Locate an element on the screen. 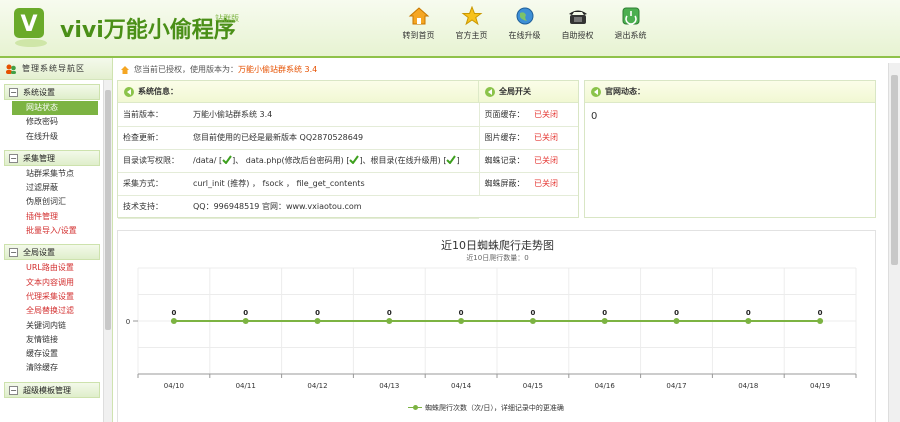  breadcrumb-version: 万能小偷站群系统 3.4 is located at coordinates (278, 69).